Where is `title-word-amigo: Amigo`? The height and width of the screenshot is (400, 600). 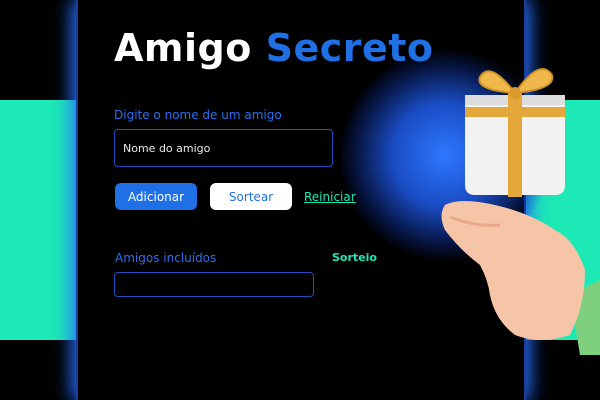
title-word-amigo: Amigo is located at coordinates (183, 48).